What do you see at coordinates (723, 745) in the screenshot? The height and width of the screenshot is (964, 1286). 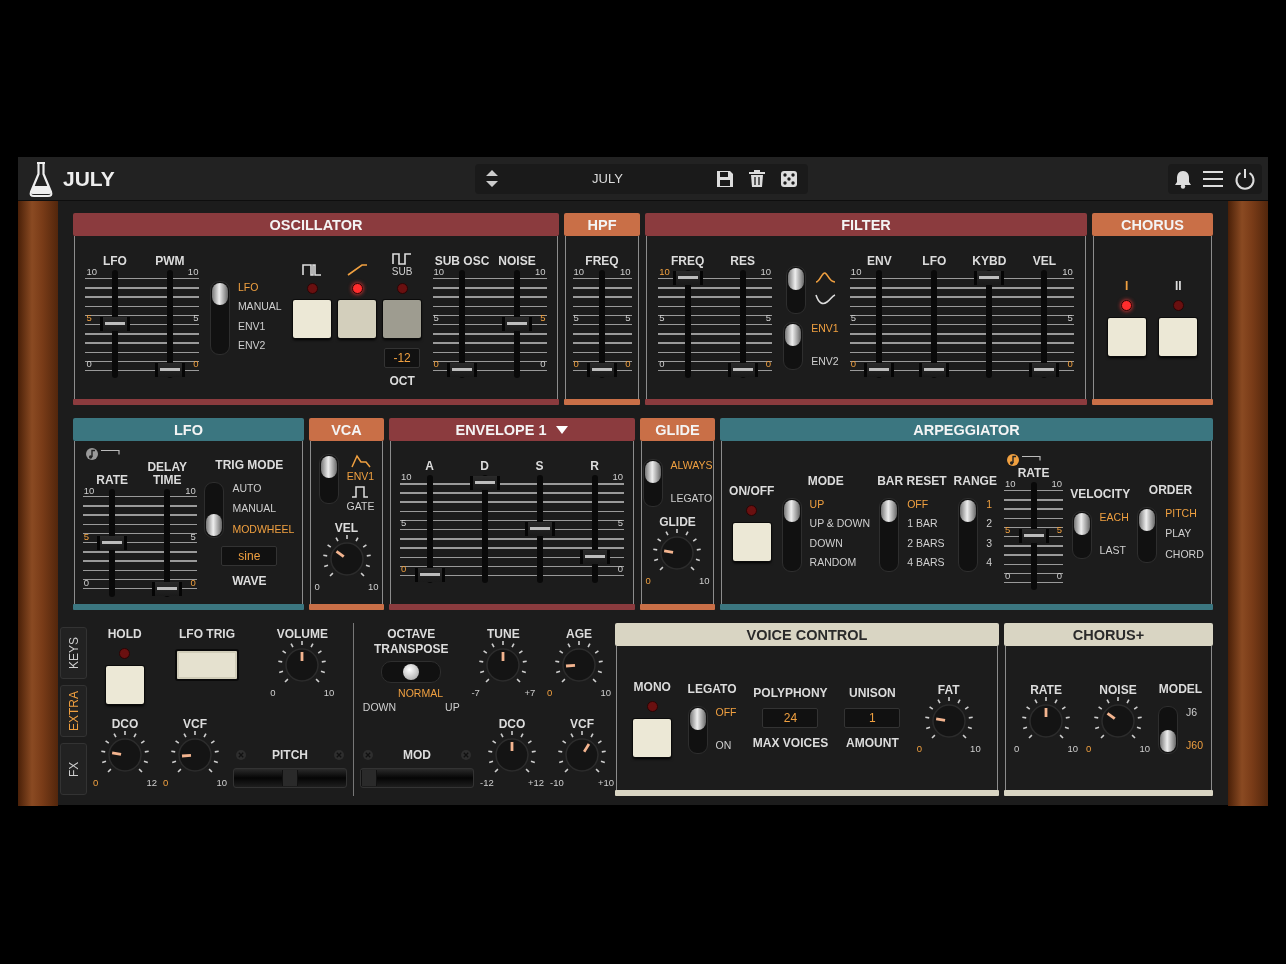 I see `switch-option: ON` at bounding box center [723, 745].